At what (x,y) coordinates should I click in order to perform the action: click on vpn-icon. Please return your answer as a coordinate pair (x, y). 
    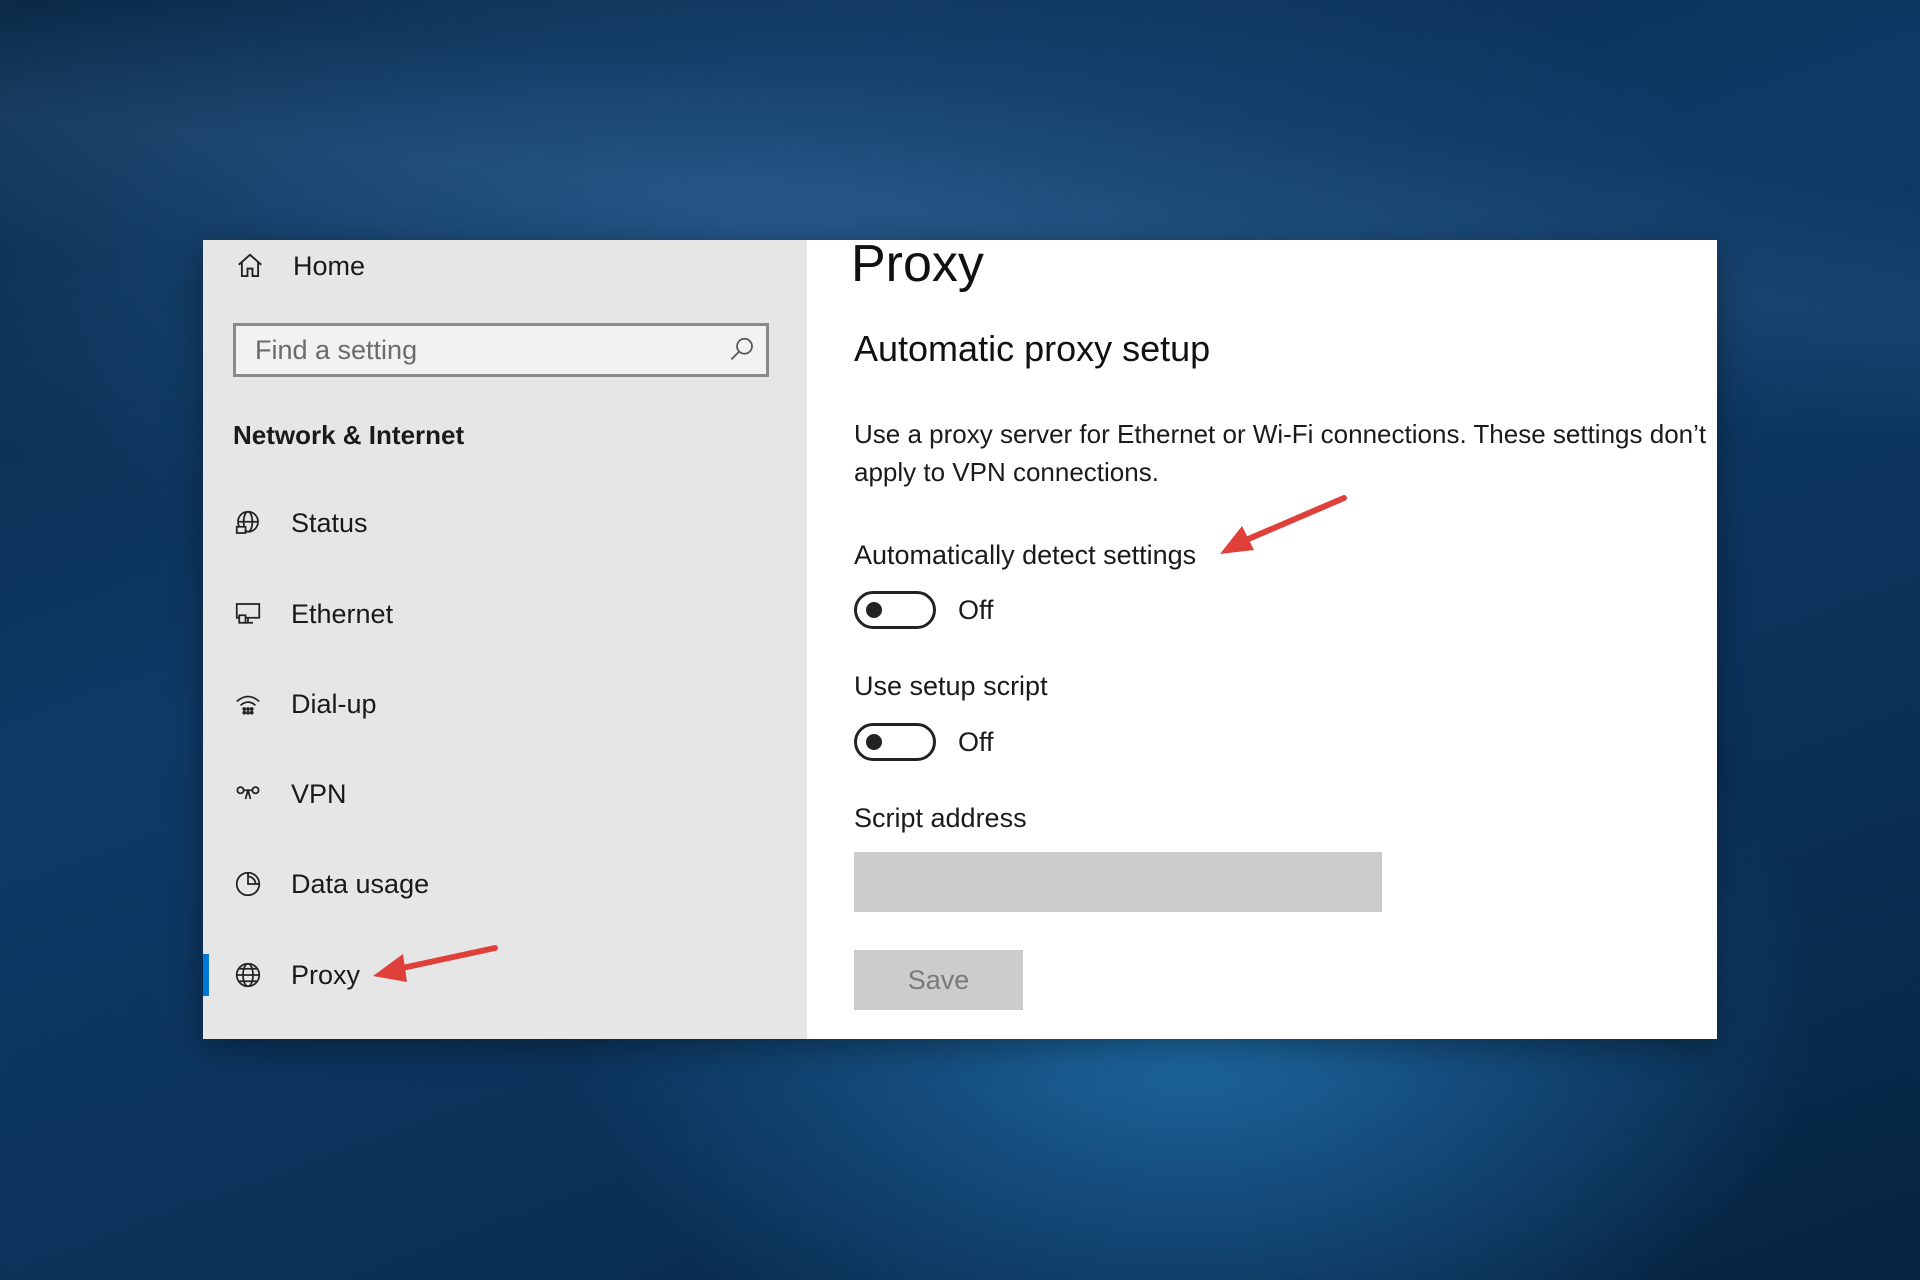
    Looking at the image, I should click on (248, 794).